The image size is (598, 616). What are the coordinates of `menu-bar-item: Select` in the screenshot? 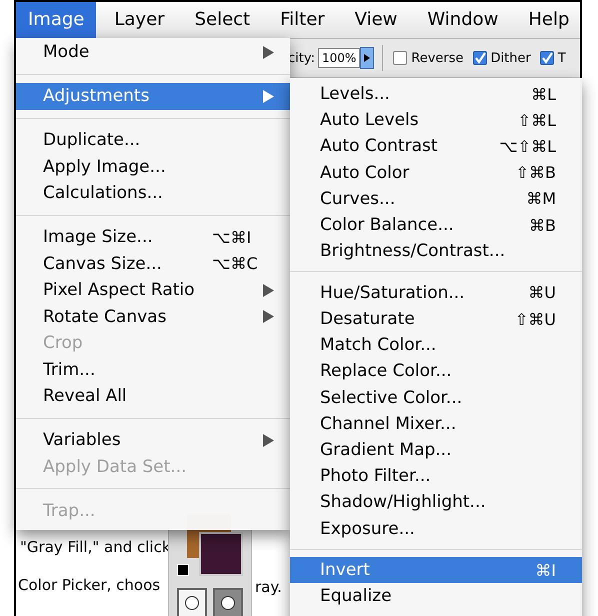 It's located at (222, 20).